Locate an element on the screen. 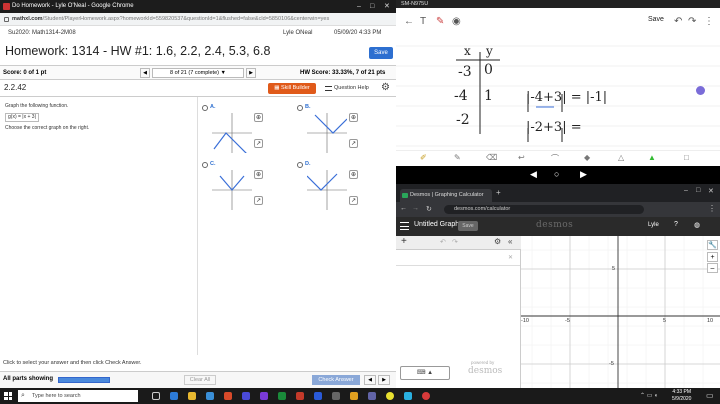 This screenshot has width=720, height=404. phone-back-icon: ◀ is located at coordinates (533, 174).